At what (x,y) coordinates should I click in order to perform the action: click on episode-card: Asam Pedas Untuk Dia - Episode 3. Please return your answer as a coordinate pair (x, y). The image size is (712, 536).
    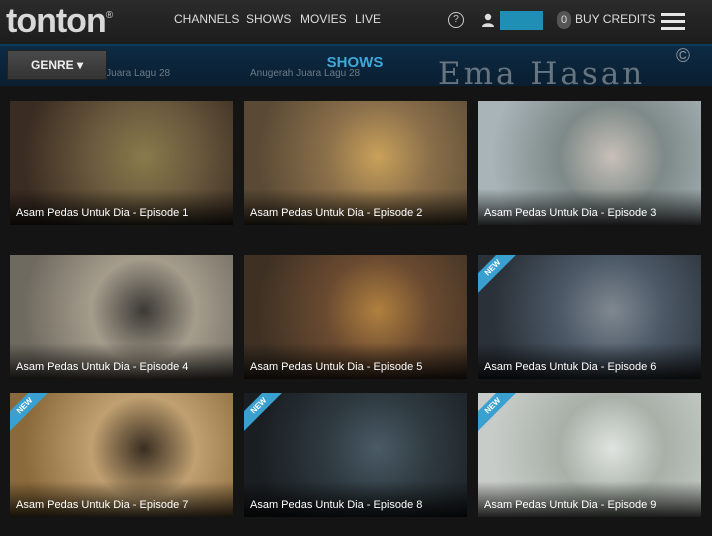
    Looking at the image, I should click on (589, 163).